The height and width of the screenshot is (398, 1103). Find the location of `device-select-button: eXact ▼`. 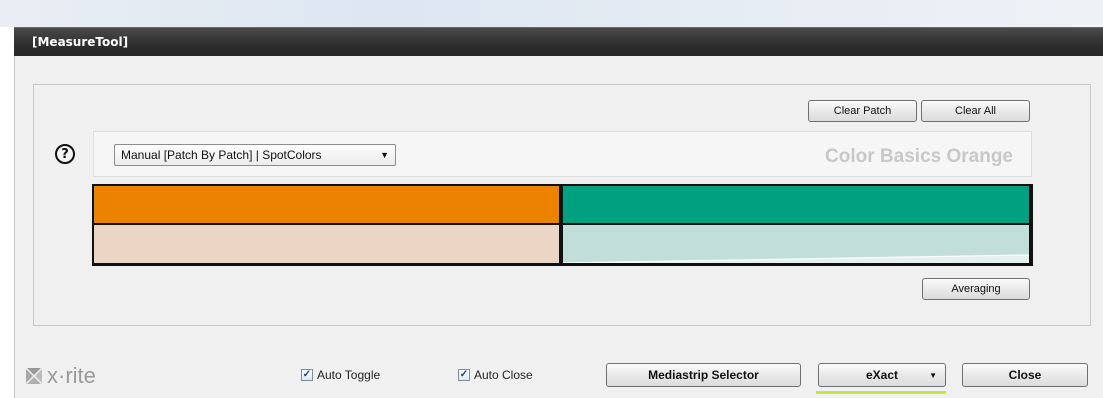

device-select-button: eXact ▼ is located at coordinates (882, 375).